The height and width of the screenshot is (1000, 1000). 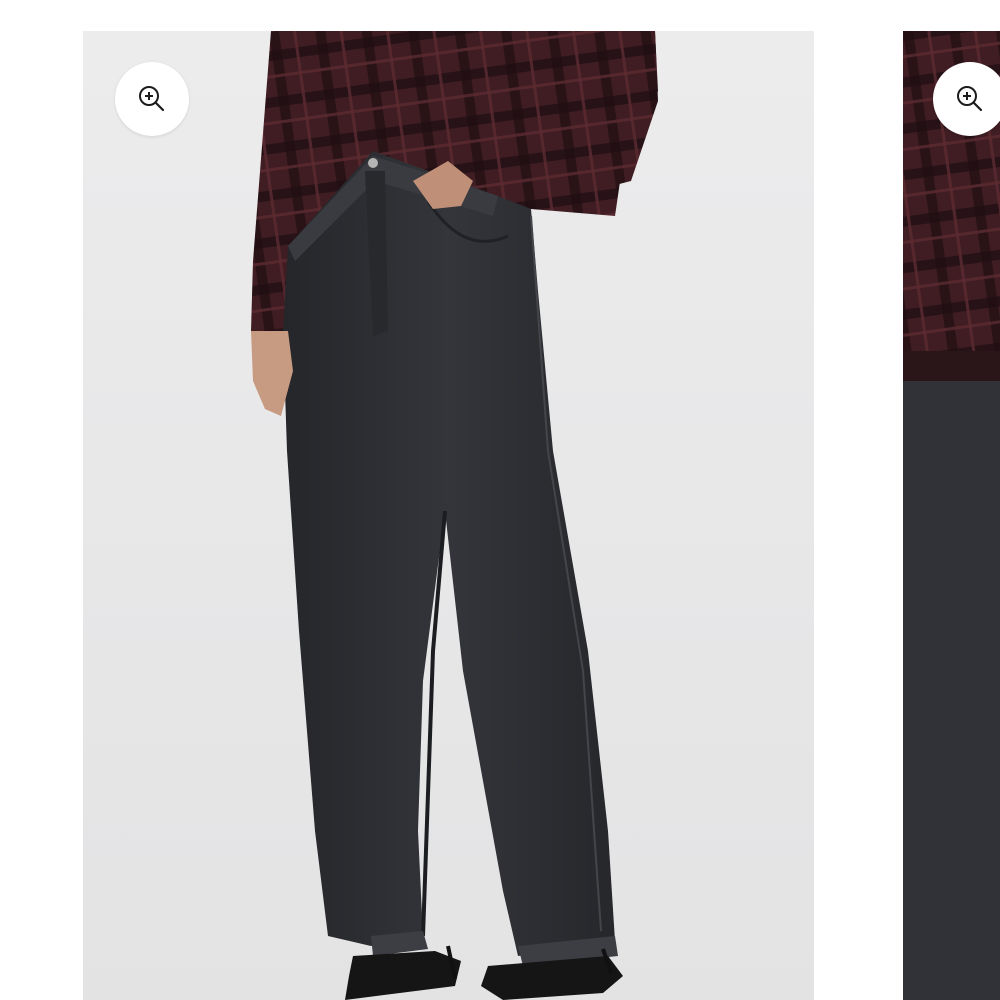 I want to click on product-photo-detail, so click(x=951, y=515).